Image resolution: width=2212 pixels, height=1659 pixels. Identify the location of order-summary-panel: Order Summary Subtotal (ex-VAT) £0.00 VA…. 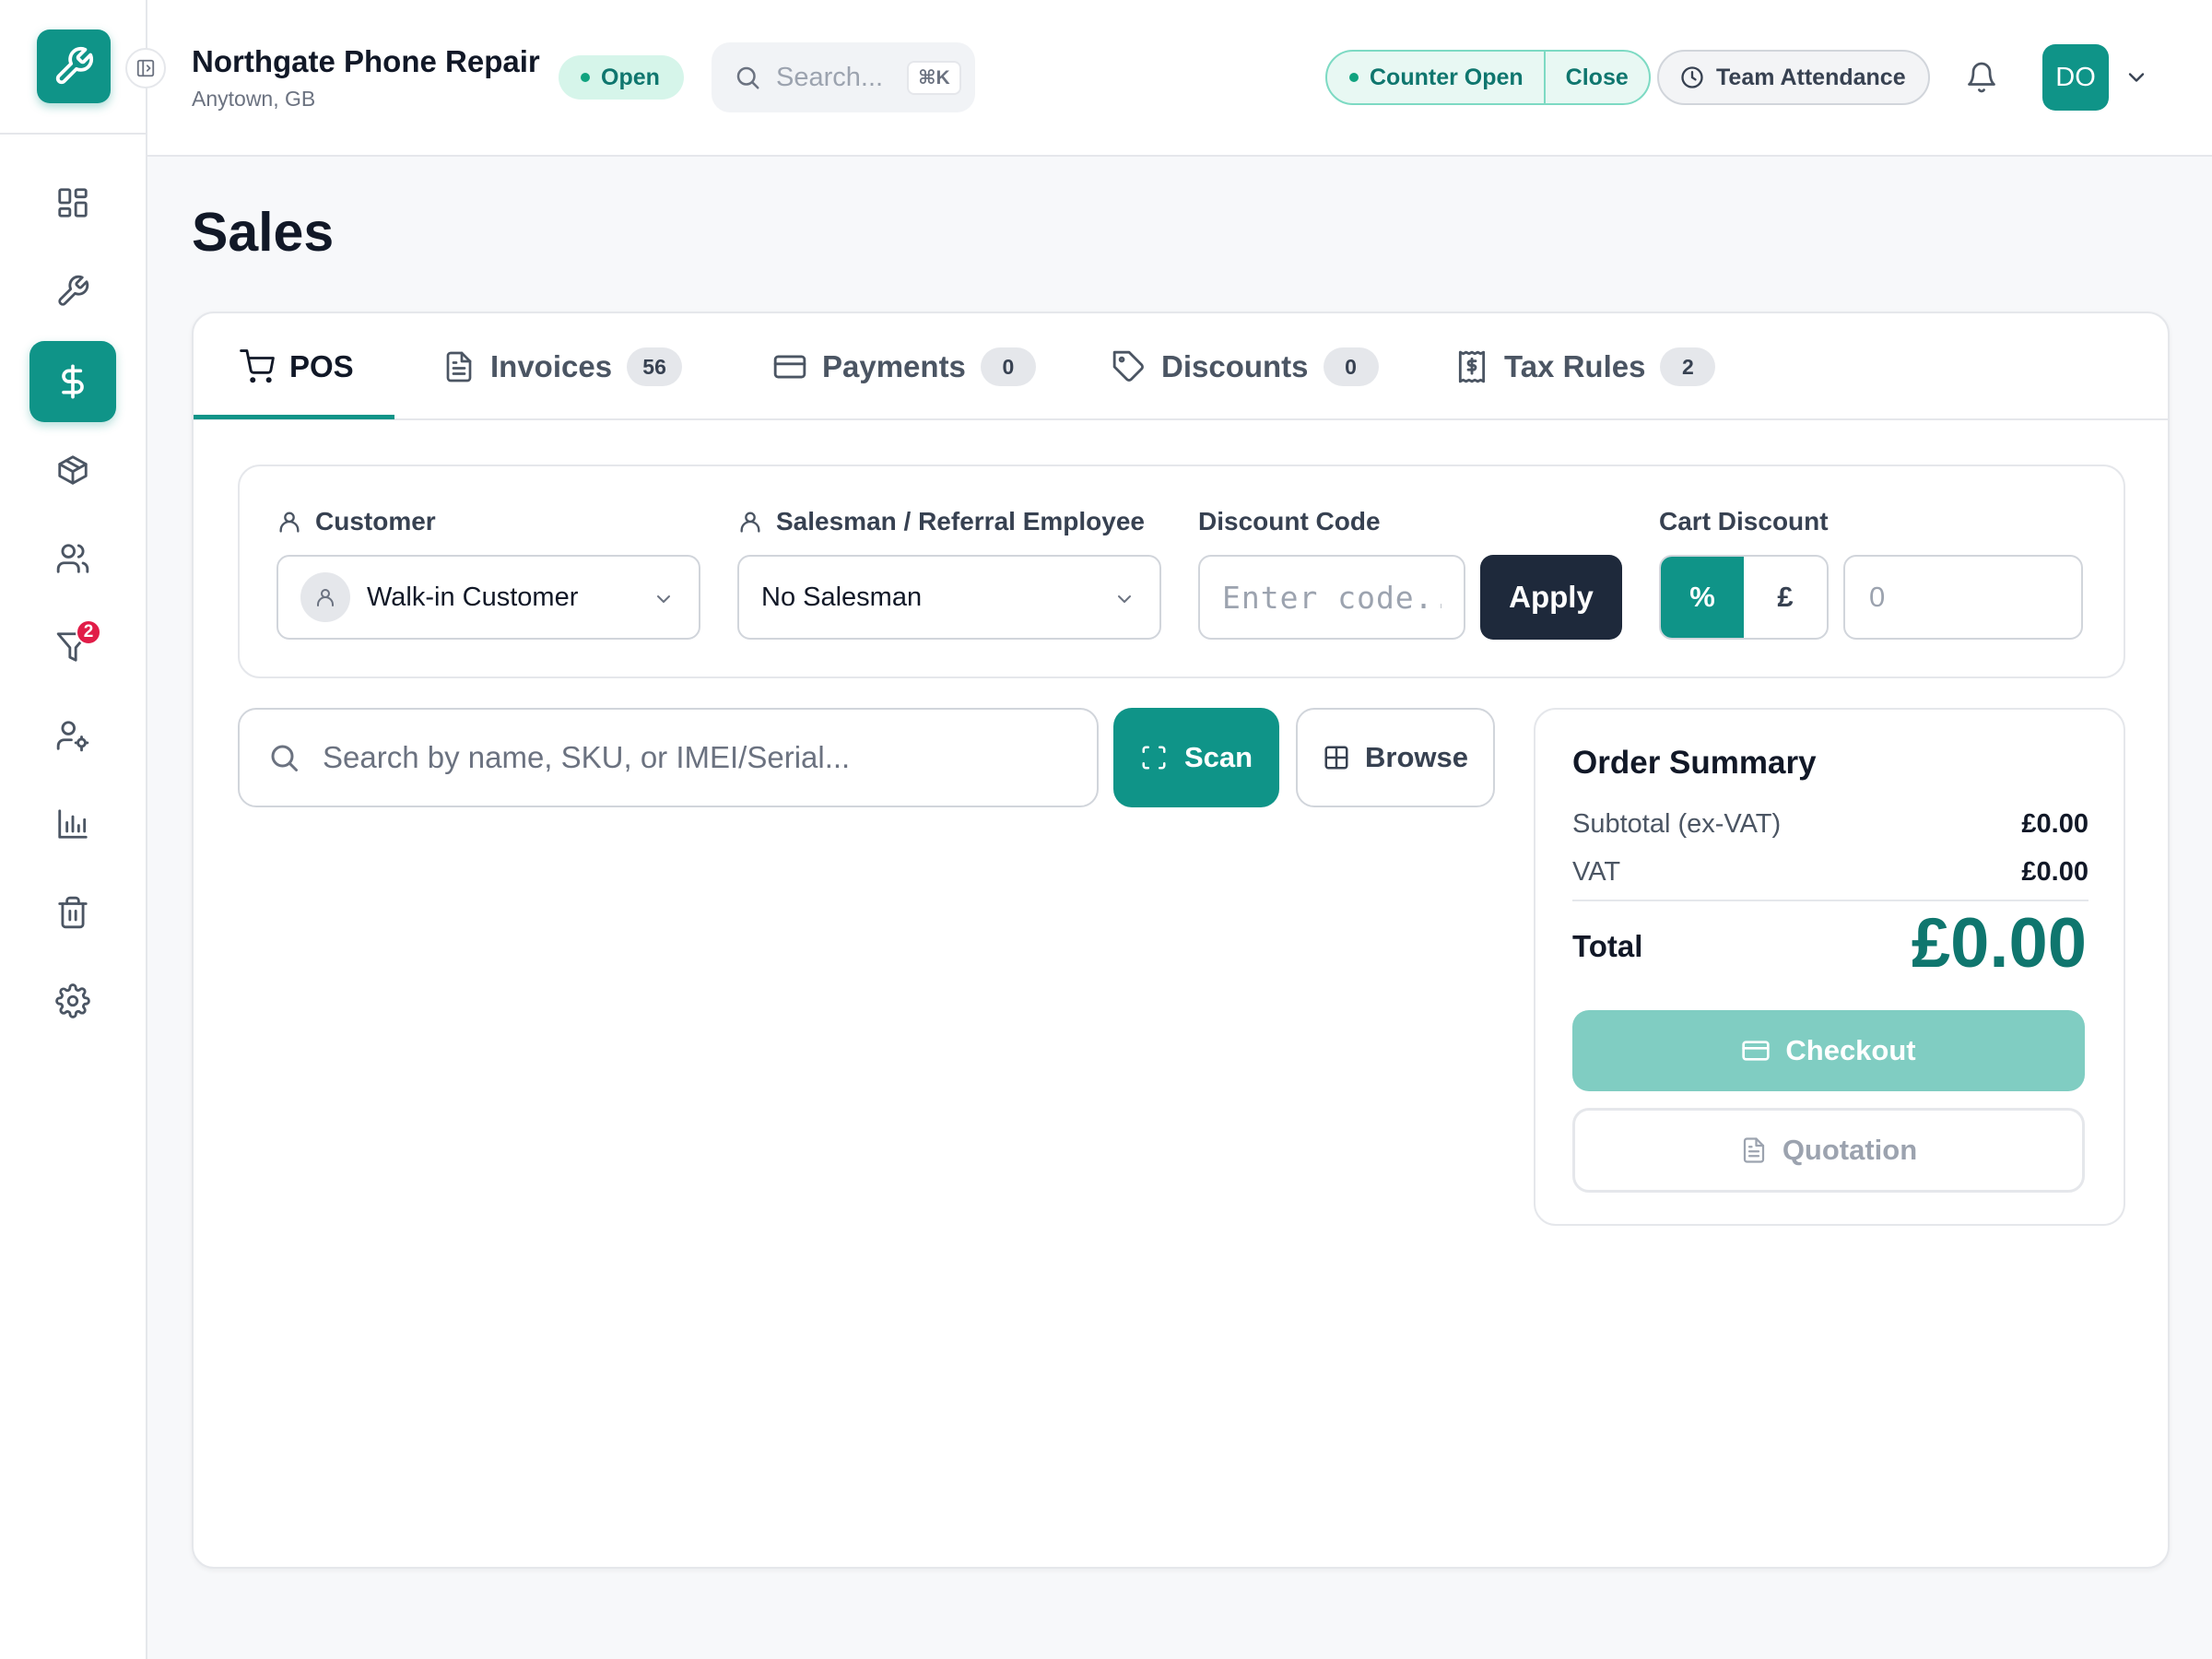
(1829, 967).